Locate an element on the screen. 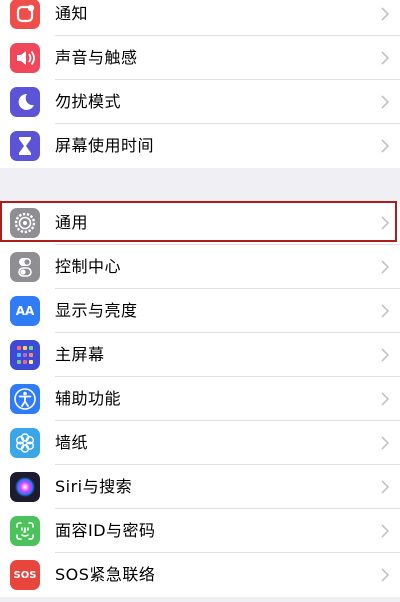  settings-row-label: 控制中心 is located at coordinates (88, 266).